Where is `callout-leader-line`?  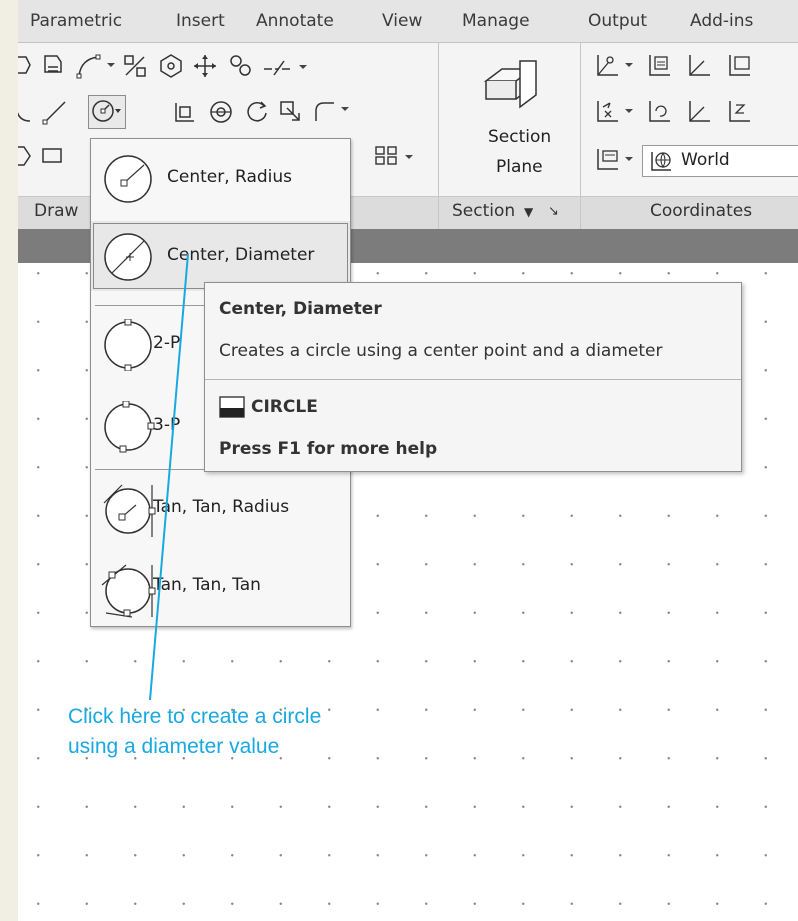 callout-leader-line is located at coordinates (169, 477).